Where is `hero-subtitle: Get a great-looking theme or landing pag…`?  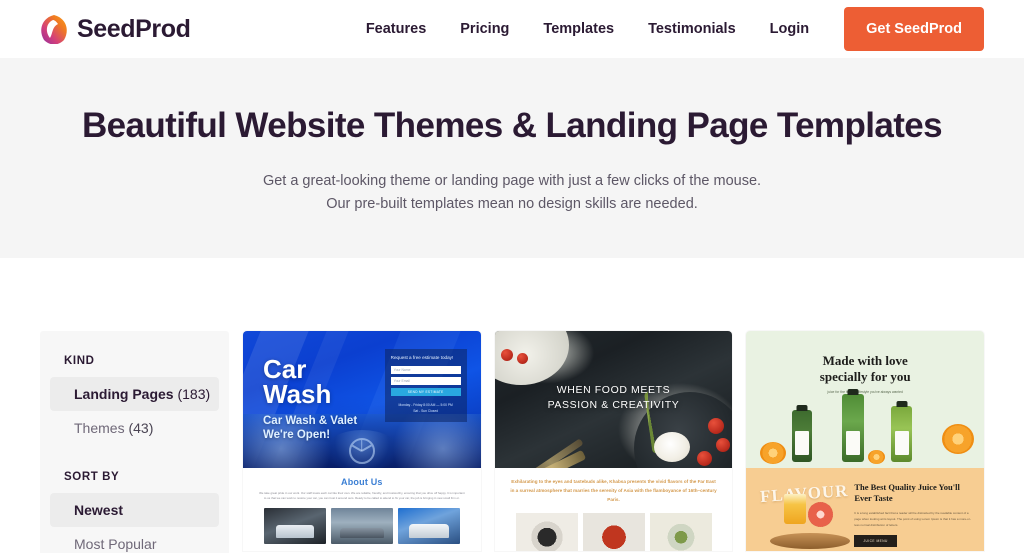
hero-subtitle: Get a great-looking theme or landing pag… is located at coordinates (512, 192).